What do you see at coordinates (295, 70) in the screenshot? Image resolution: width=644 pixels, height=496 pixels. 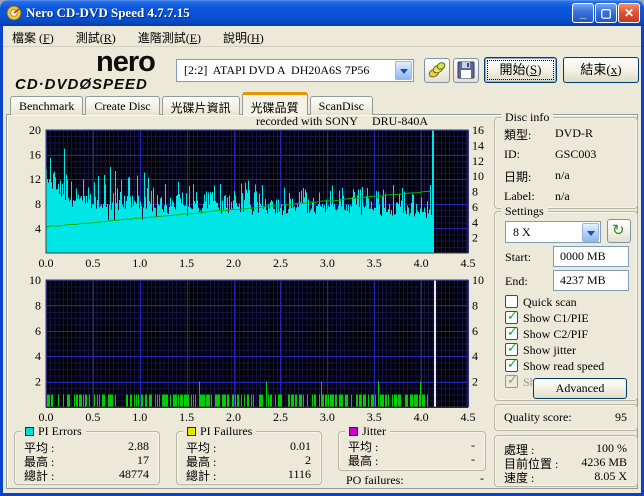 I see `drive-selector: [2:2] ATAPI DVD A DH20A6S 7P56` at bounding box center [295, 70].